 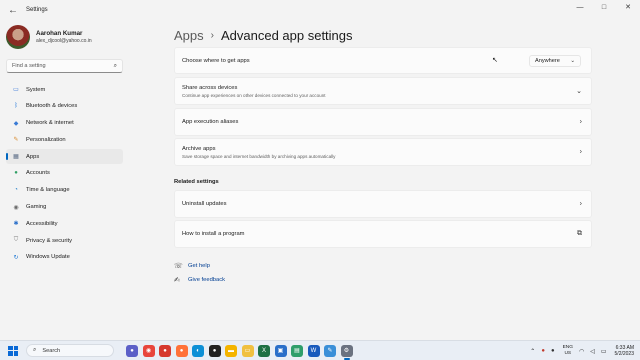 I want to click on windows-update-icon: ↻, so click(x=16, y=257).